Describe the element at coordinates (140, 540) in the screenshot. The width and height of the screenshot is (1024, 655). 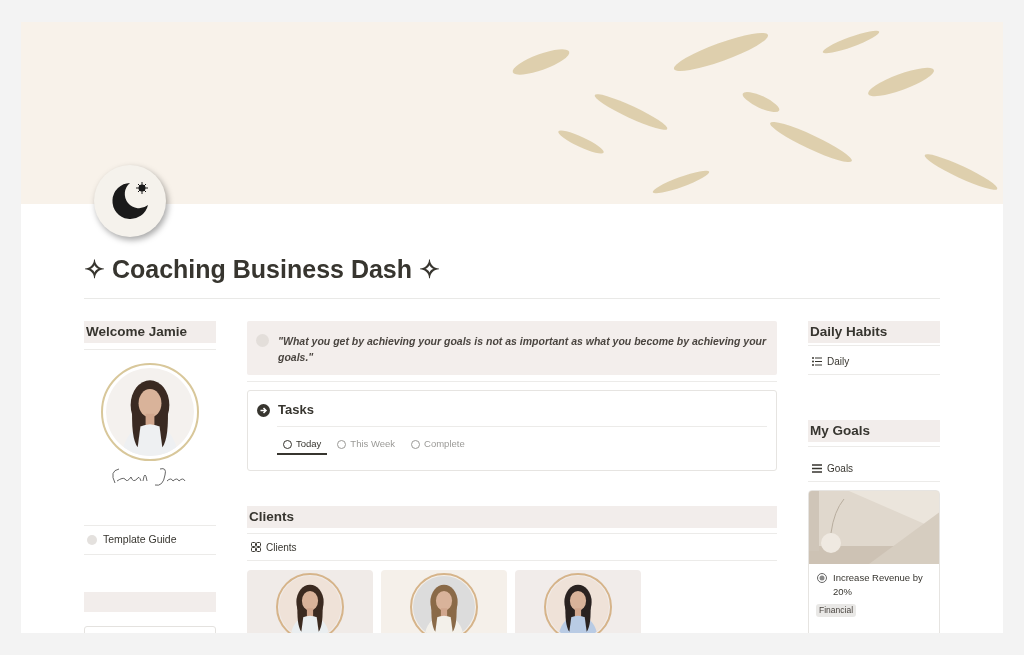
I see `page-link: Template Guide` at that location.